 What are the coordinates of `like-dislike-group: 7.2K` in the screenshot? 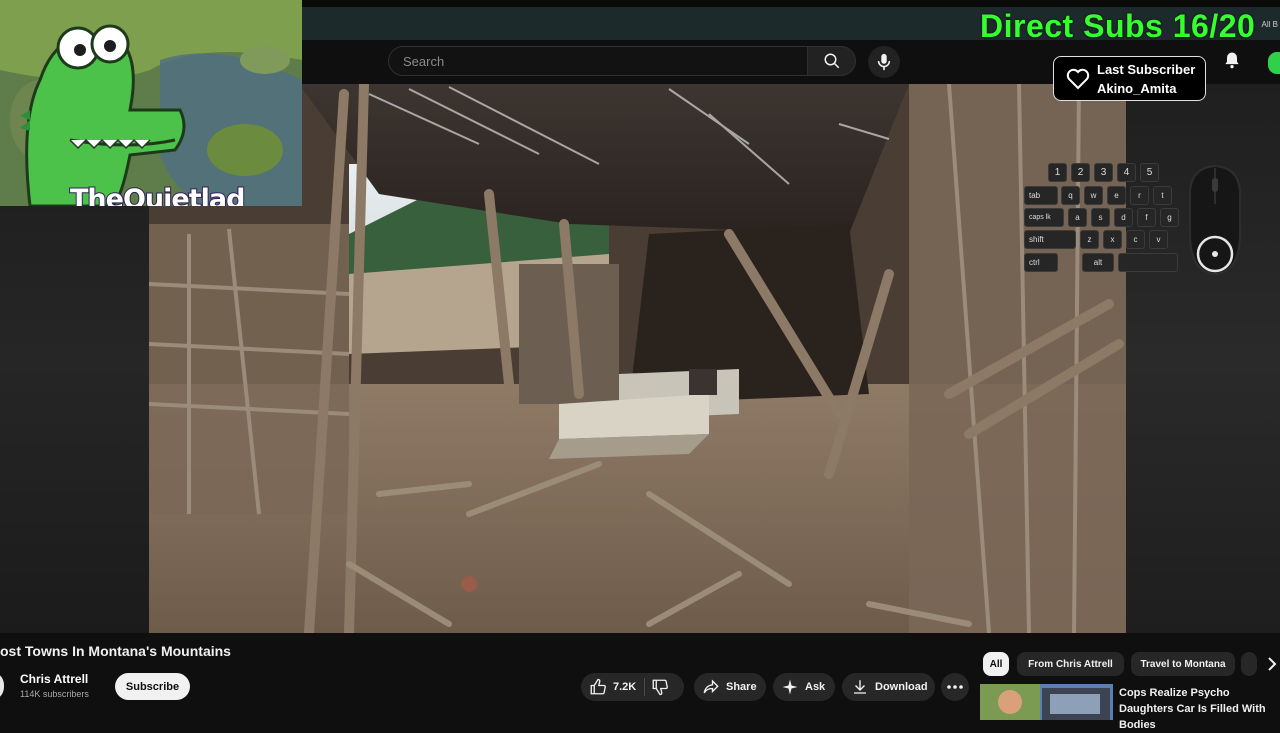 It's located at (632, 687).